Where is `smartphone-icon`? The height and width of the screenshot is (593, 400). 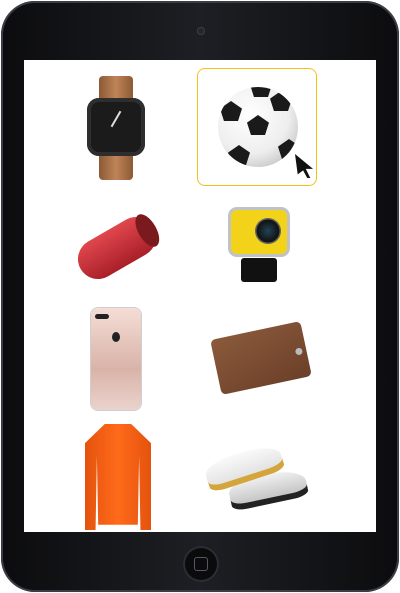
smartphone-icon is located at coordinates (116, 359).